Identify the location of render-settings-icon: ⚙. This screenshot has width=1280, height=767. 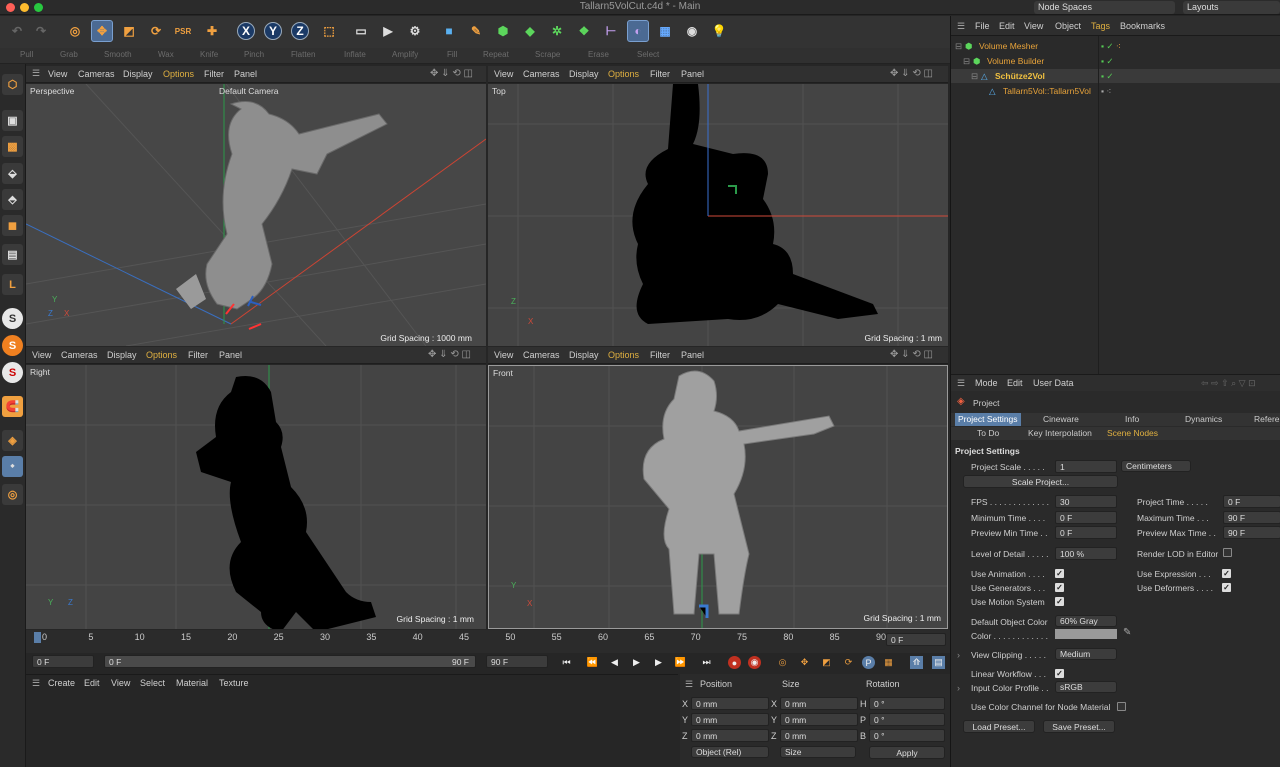
(415, 31).